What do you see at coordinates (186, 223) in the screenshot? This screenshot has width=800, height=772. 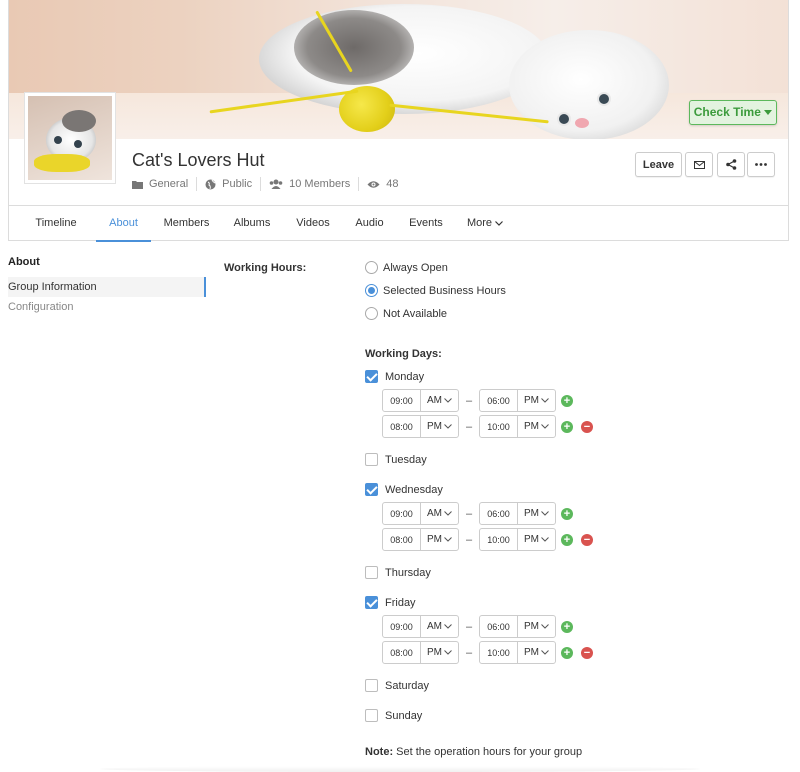 I see `tab-members: Members` at bounding box center [186, 223].